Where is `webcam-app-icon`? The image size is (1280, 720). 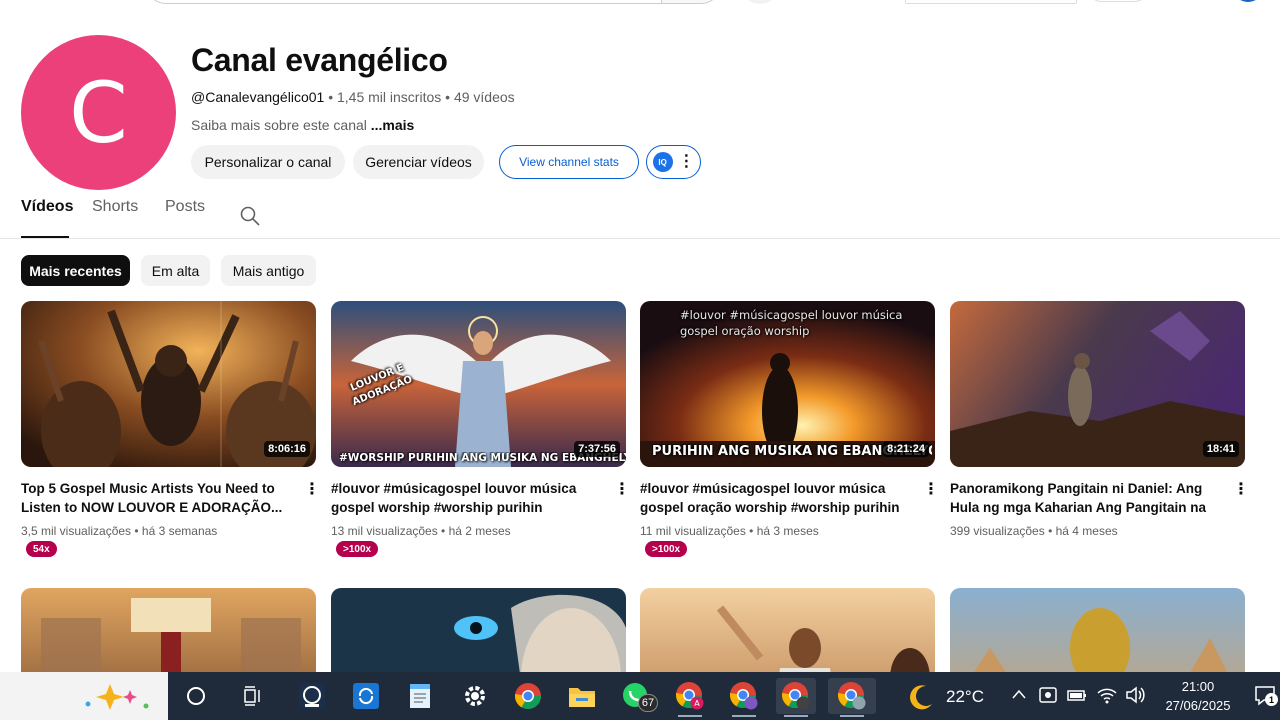 webcam-app-icon is located at coordinates (312, 696).